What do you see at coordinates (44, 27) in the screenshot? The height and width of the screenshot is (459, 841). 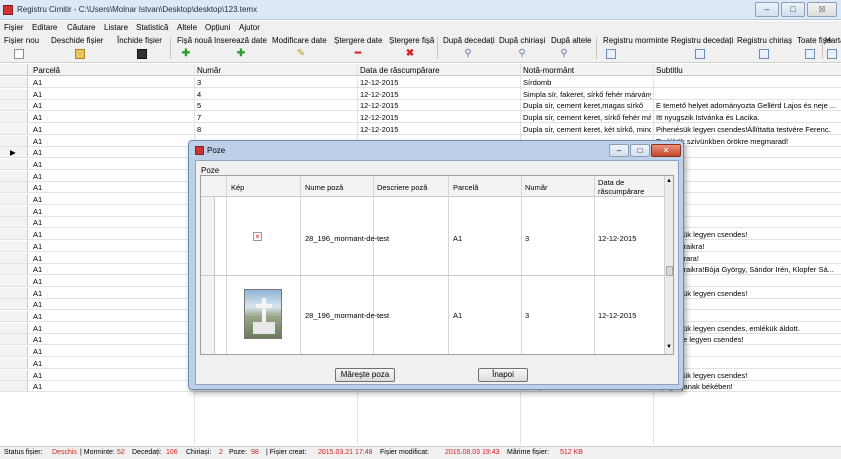 I see `menu-editare: Editare` at bounding box center [44, 27].